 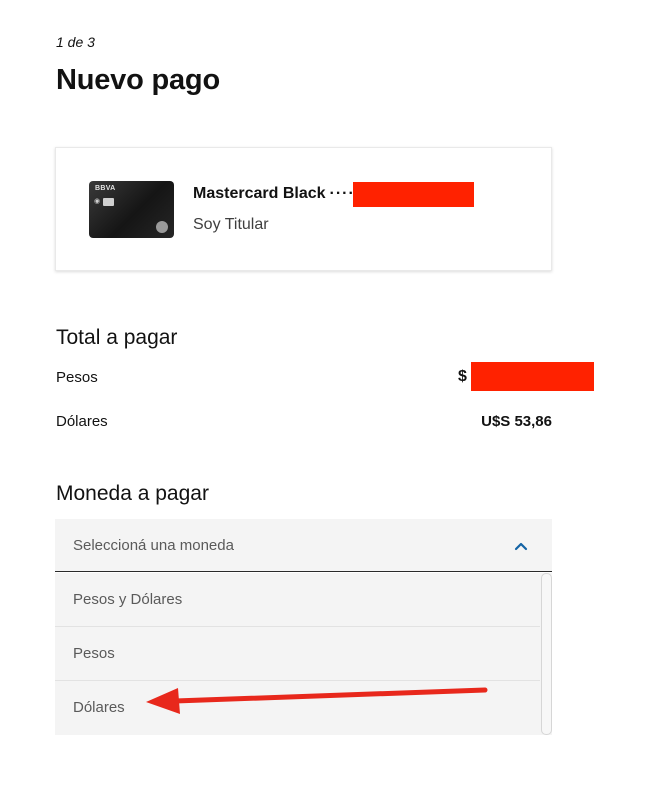 What do you see at coordinates (77, 377) in the screenshot?
I see `total-pesos-label: Pesos` at bounding box center [77, 377].